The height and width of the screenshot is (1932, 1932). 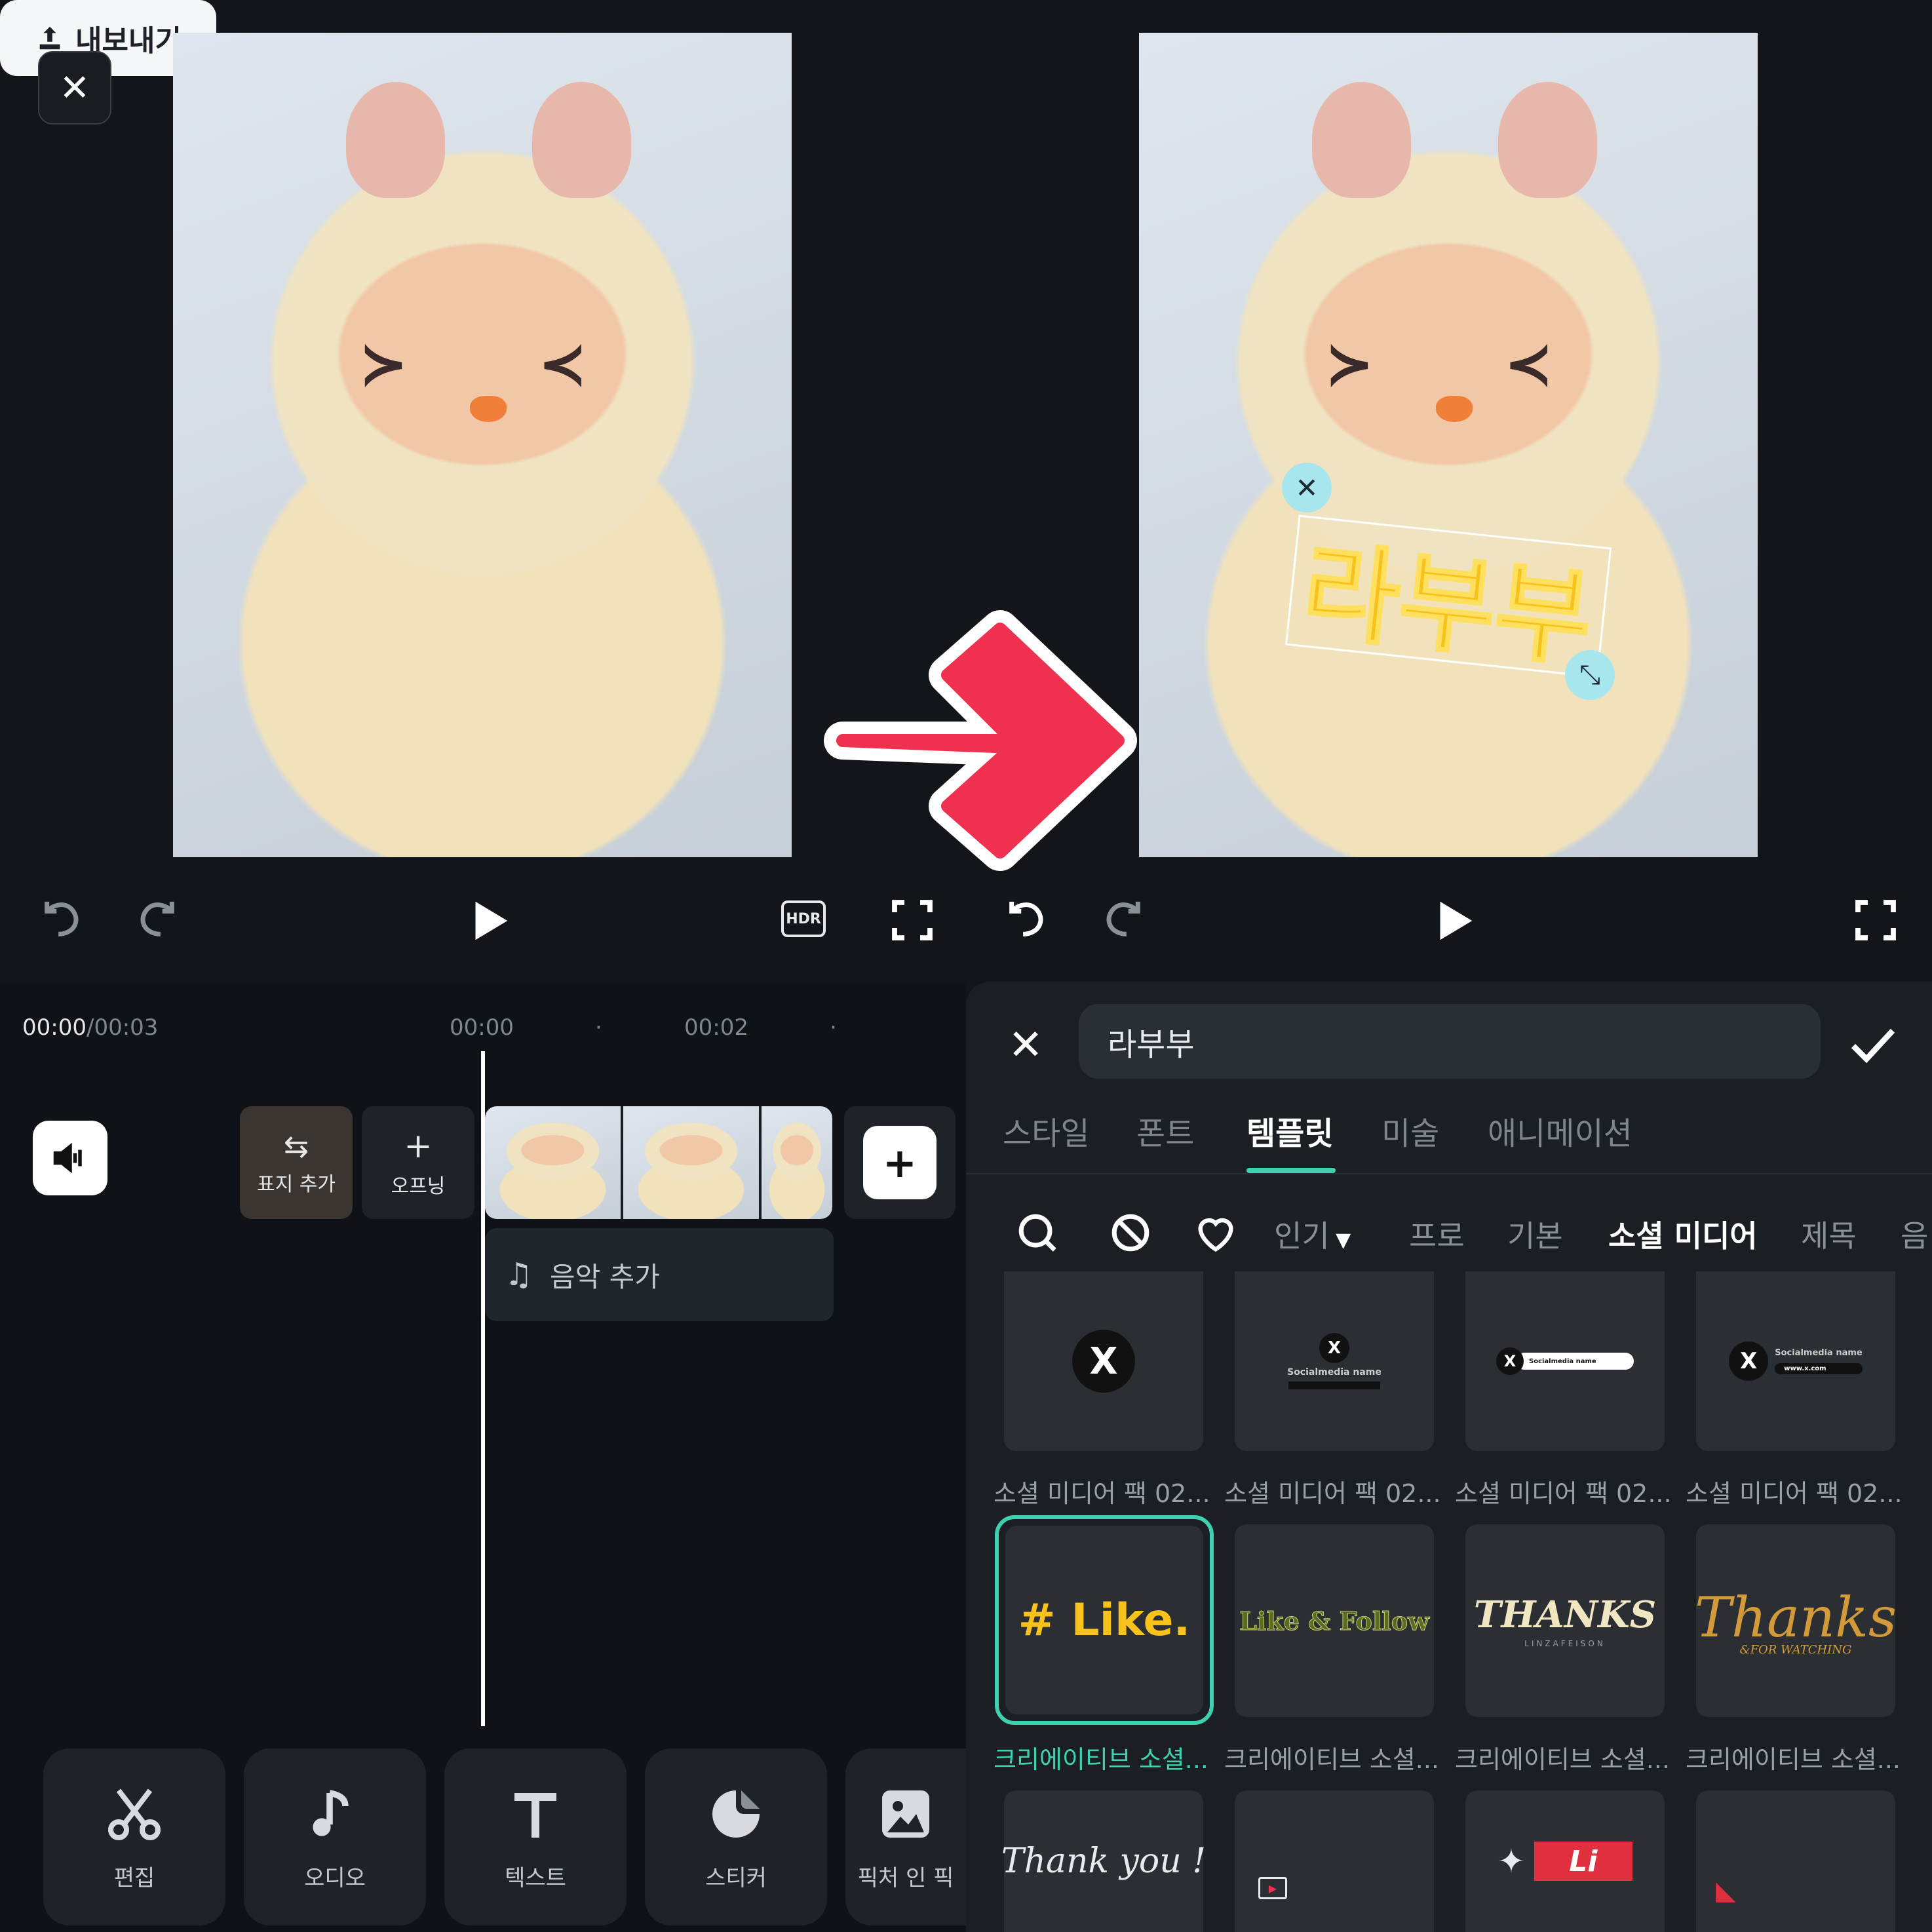 I want to click on sticker-tool-button: 스티커, so click(x=736, y=1836).